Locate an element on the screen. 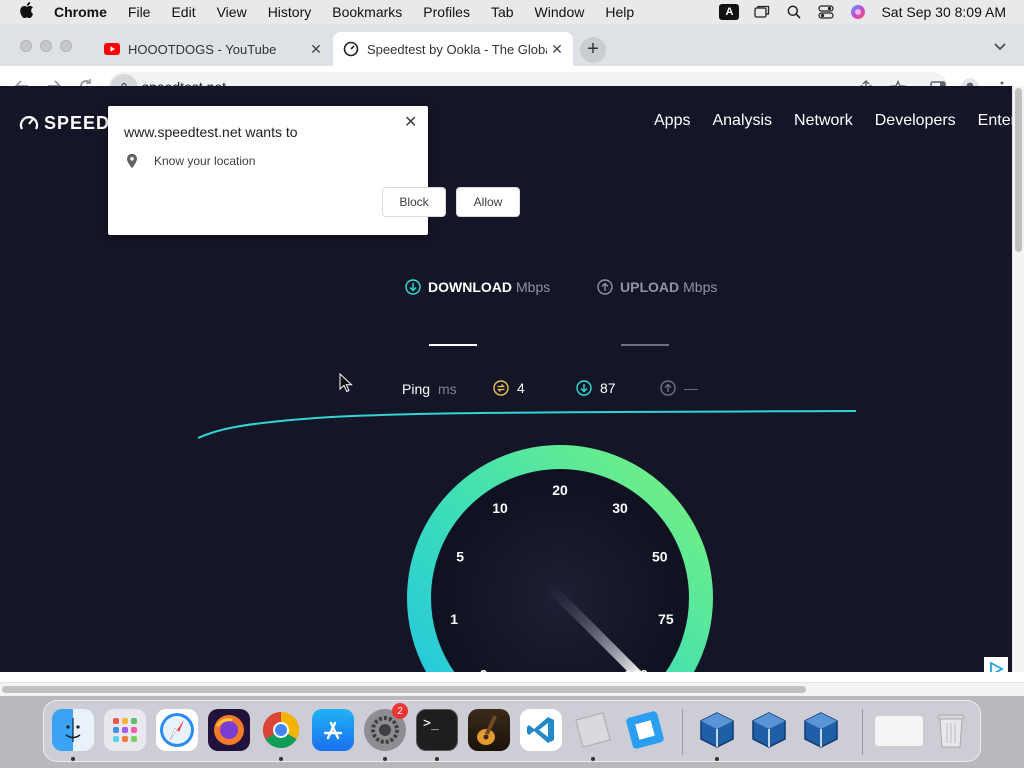 The image size is (1024, 768). google-chrome-icon is located at coordinates (281, 730).